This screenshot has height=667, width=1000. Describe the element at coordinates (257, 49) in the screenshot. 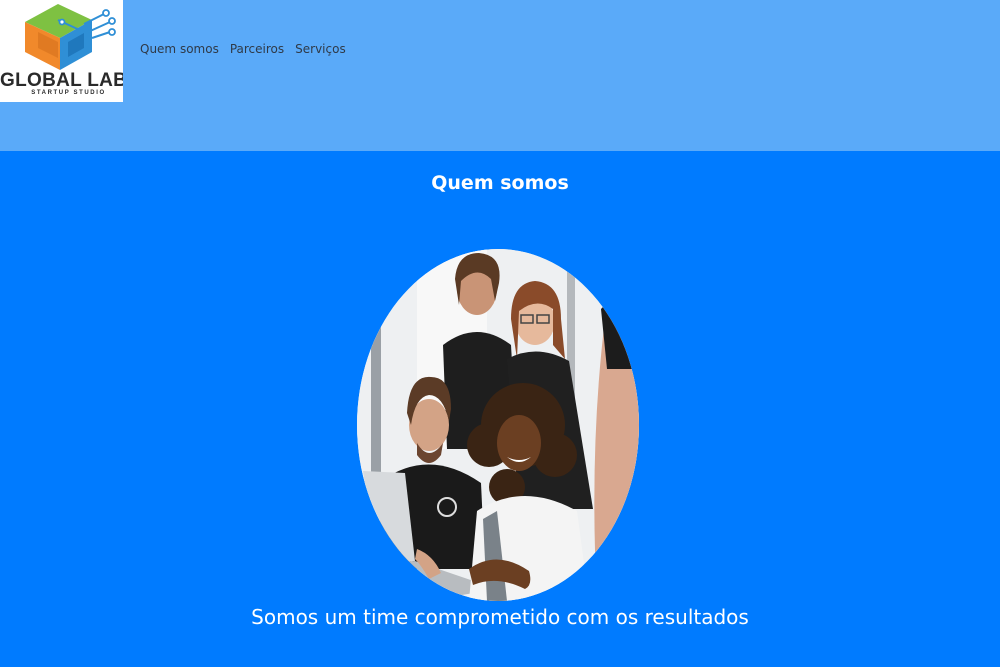

I see `nav-link-parceiros: Parceiros` at that location.